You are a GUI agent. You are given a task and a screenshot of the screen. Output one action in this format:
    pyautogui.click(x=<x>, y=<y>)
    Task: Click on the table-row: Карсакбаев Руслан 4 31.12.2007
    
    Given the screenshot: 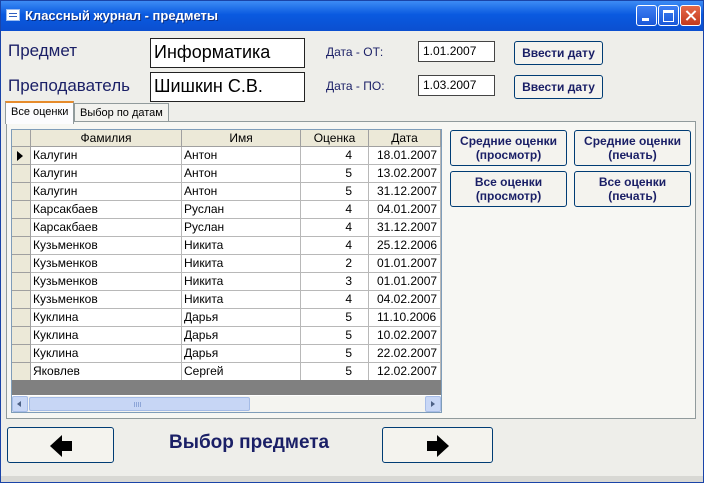 What is the action you would take?
    pyautogui.click(x=226, y=228)
    